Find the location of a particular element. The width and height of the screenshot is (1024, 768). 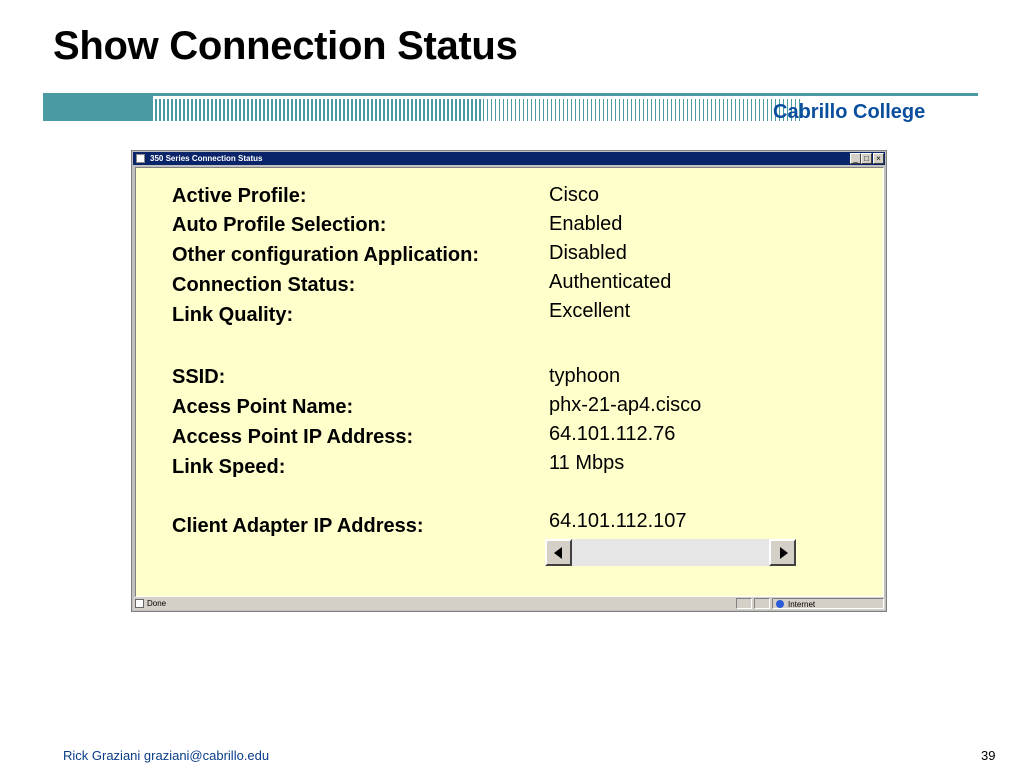

active-profile-value: Cisco is located at coordinates (574, 195).